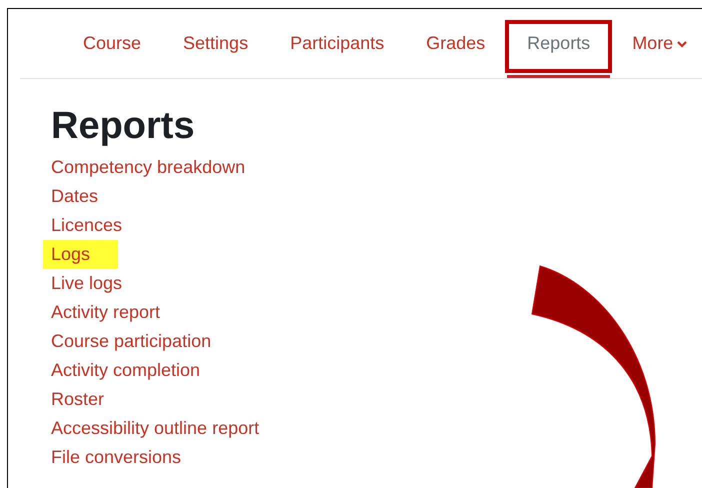 This screenshot has height=488, width=702. Describe the element at coordinates (657, 43) in the screenshot. I see `nav-tab: More` at that location.